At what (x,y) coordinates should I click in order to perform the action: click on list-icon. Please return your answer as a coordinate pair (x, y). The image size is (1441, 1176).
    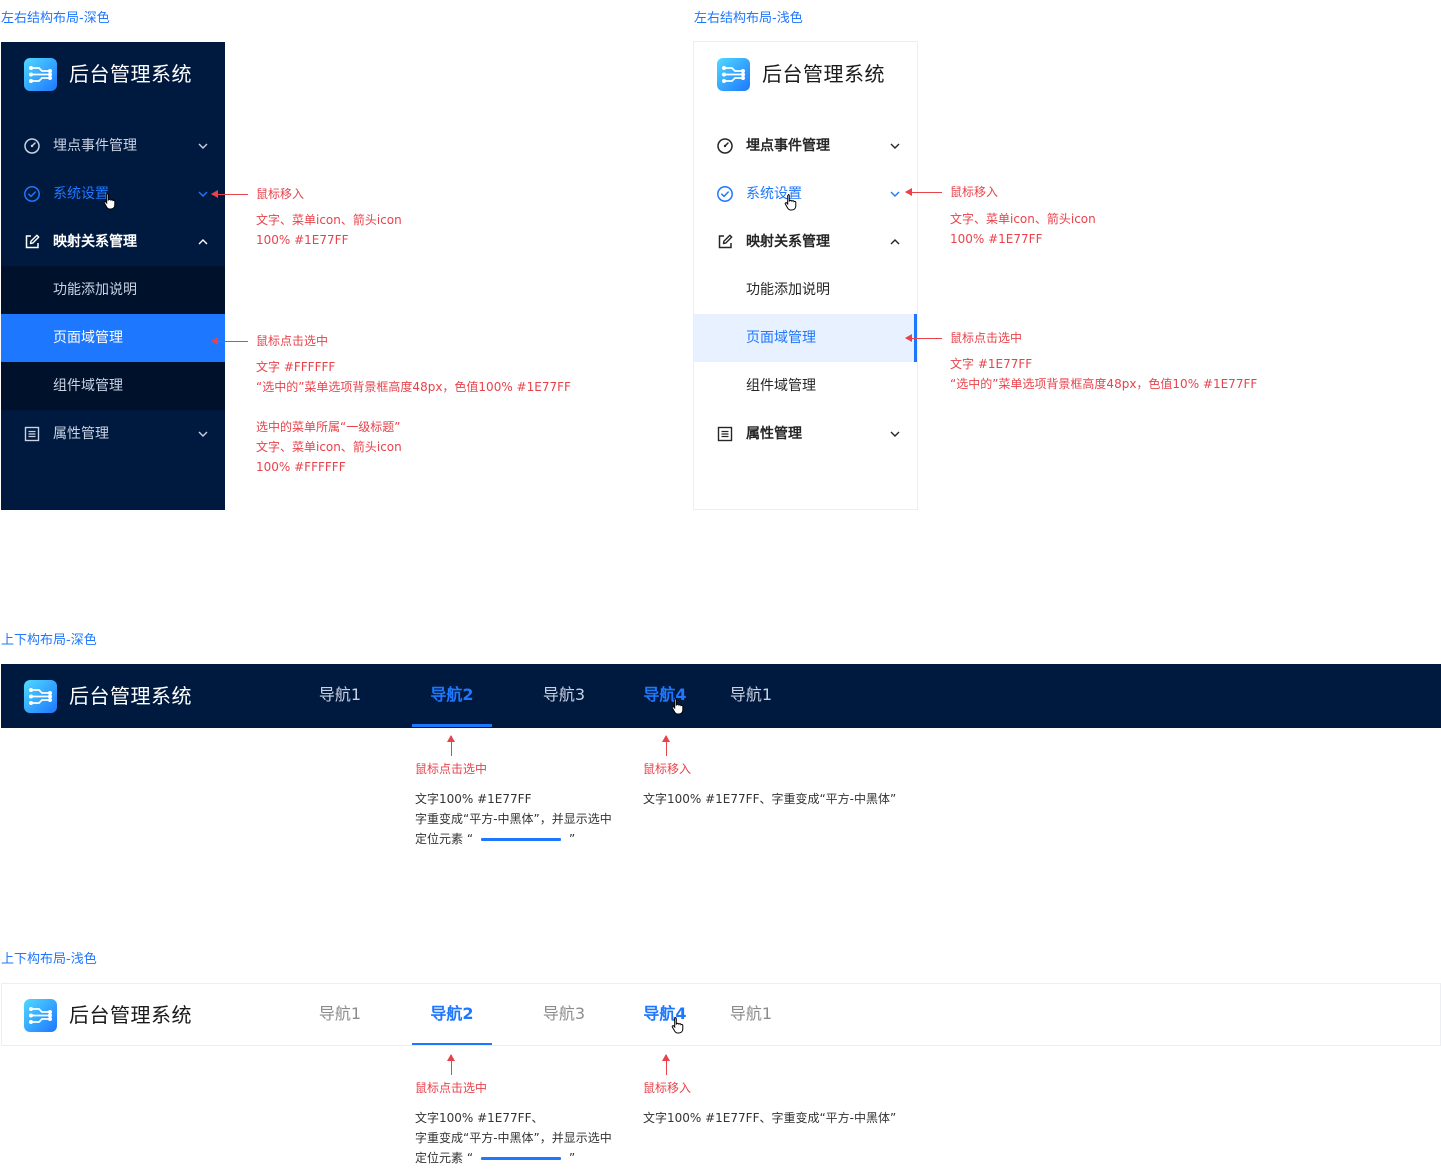
    Looking at the image, I should click on (32, 434).